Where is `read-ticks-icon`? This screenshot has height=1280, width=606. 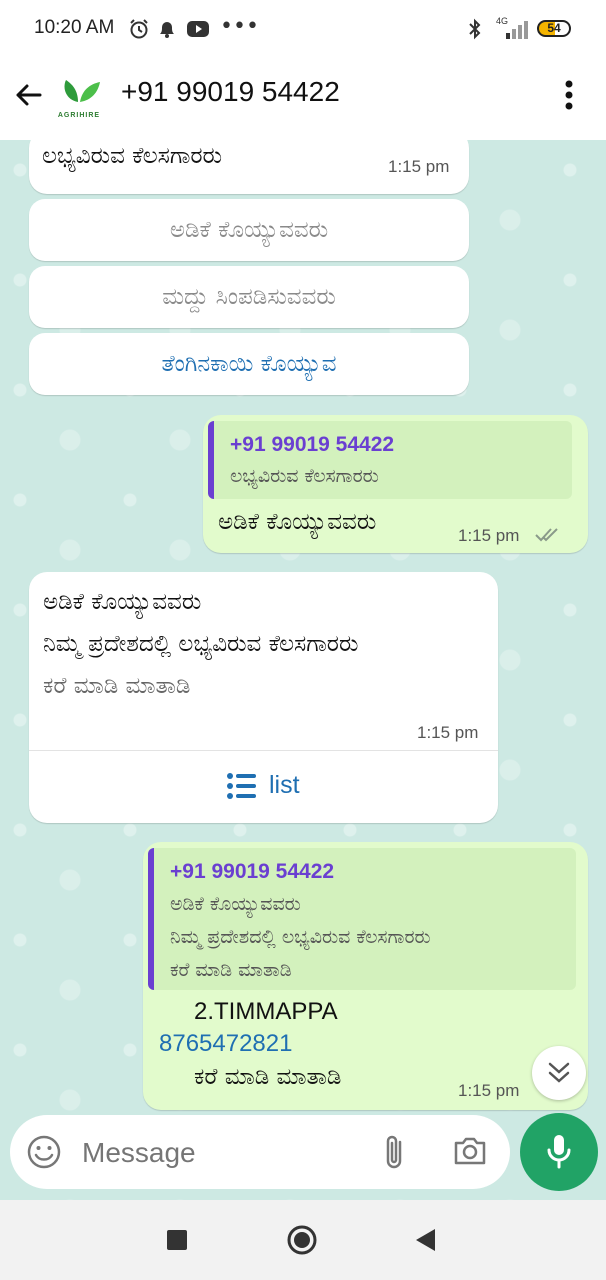 read-ticks-icon is located at coordinates (548, 537).